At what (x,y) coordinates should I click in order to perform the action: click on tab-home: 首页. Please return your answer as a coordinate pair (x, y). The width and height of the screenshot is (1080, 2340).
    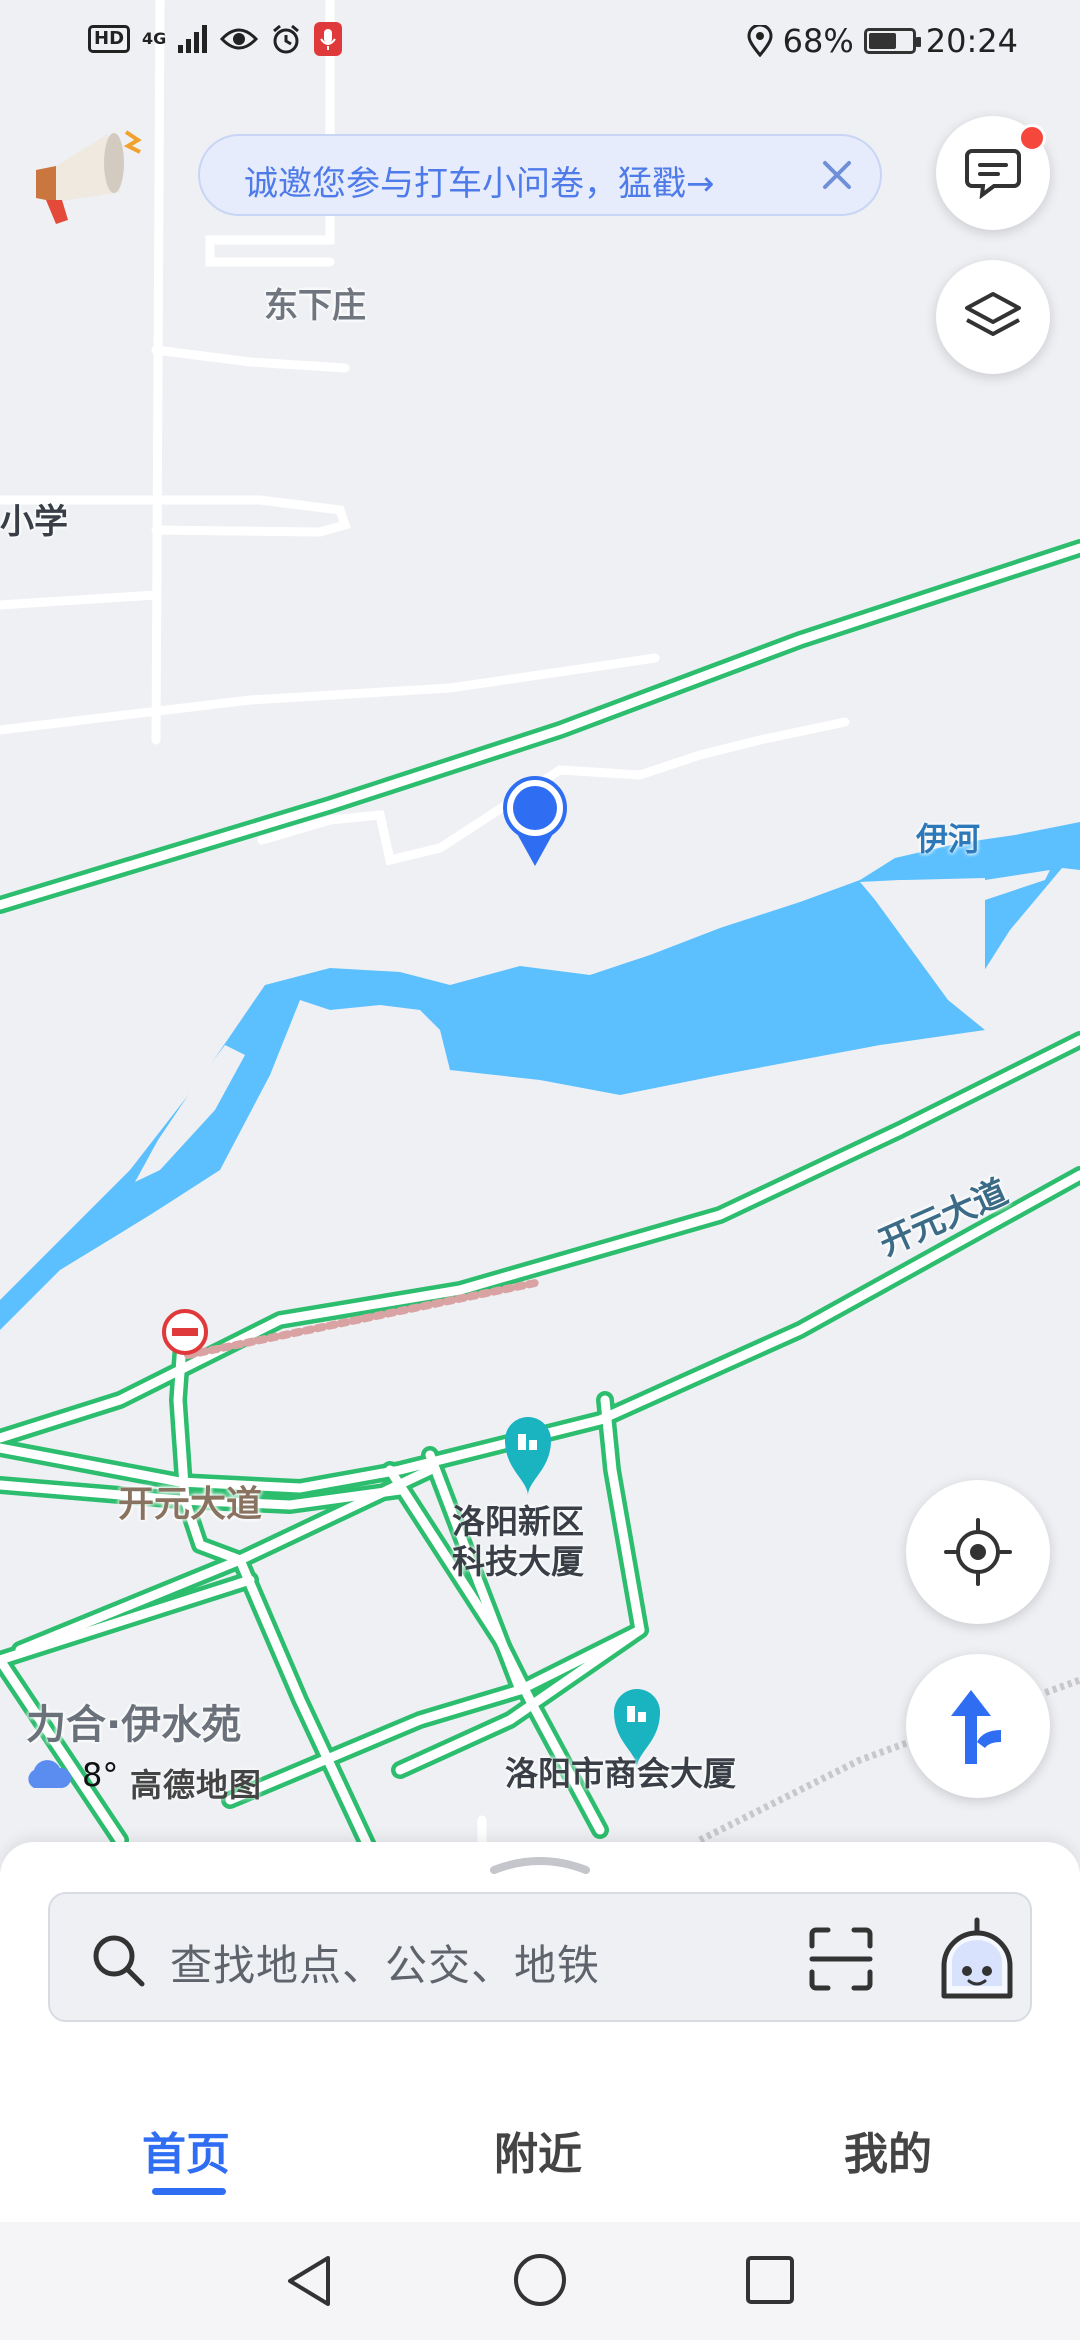
    Looking at the image, I should click on (186, 2150).